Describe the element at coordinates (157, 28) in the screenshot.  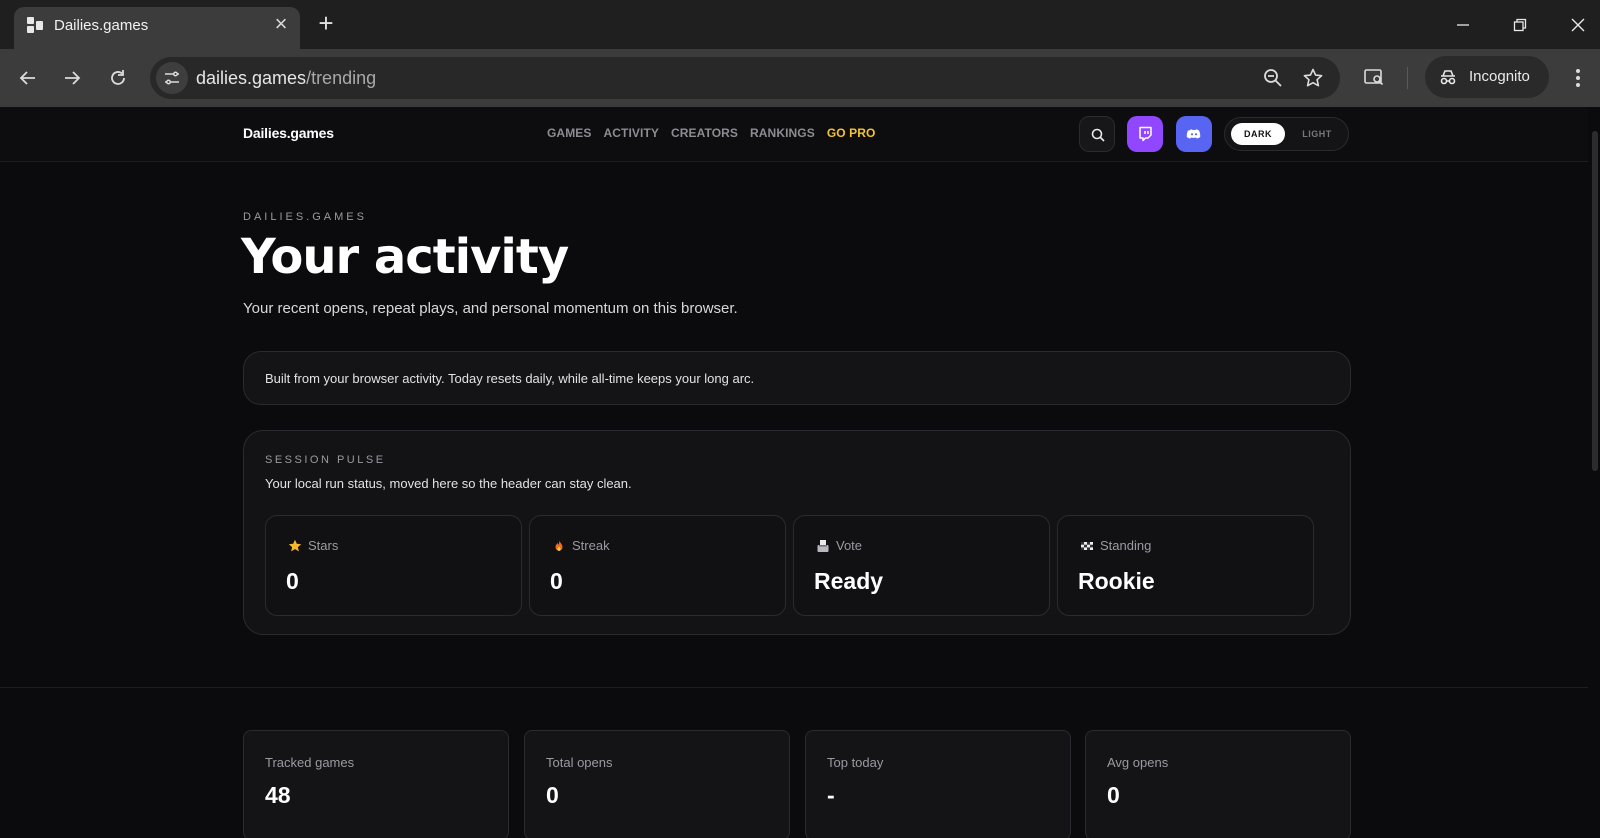
I see `browser-tab: Dailies.games ×` at that location.